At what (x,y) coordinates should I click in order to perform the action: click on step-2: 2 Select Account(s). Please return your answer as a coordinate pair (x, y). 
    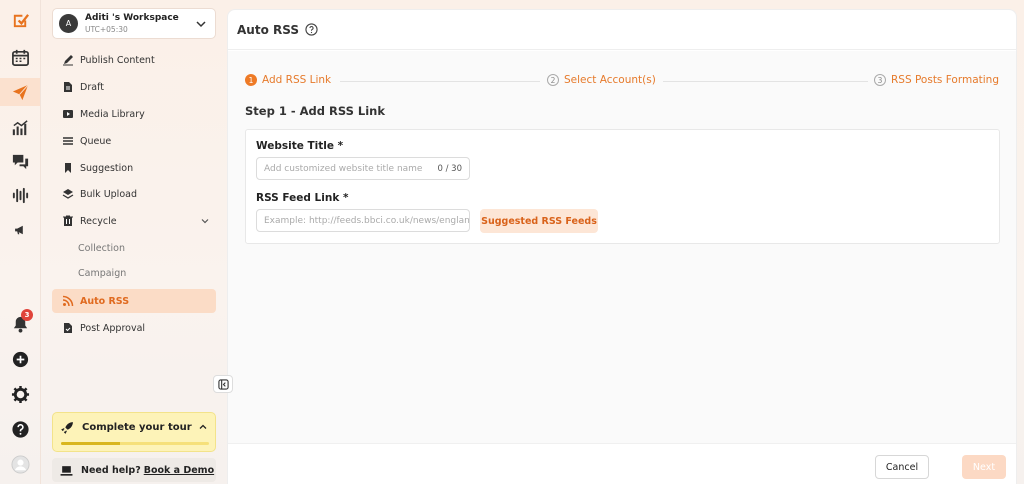
    Looking at the image, I should click on (601, 80).